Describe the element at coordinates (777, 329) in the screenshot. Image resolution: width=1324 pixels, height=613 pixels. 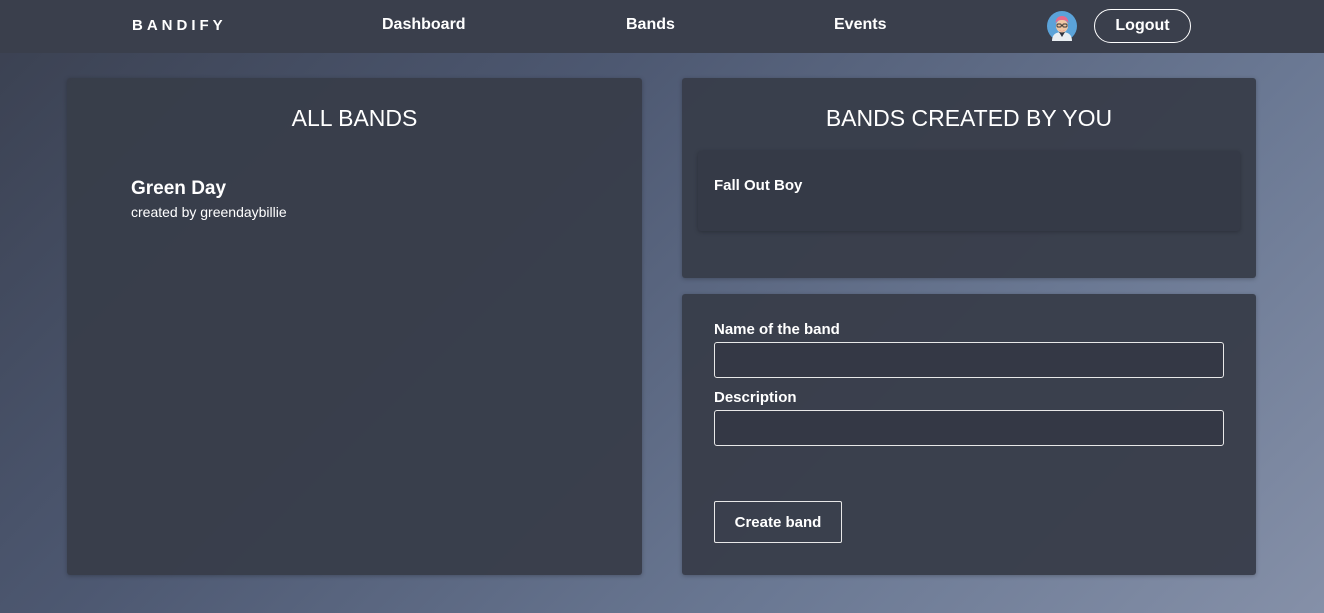
I see `band-name-label: Name of the band` at that location.